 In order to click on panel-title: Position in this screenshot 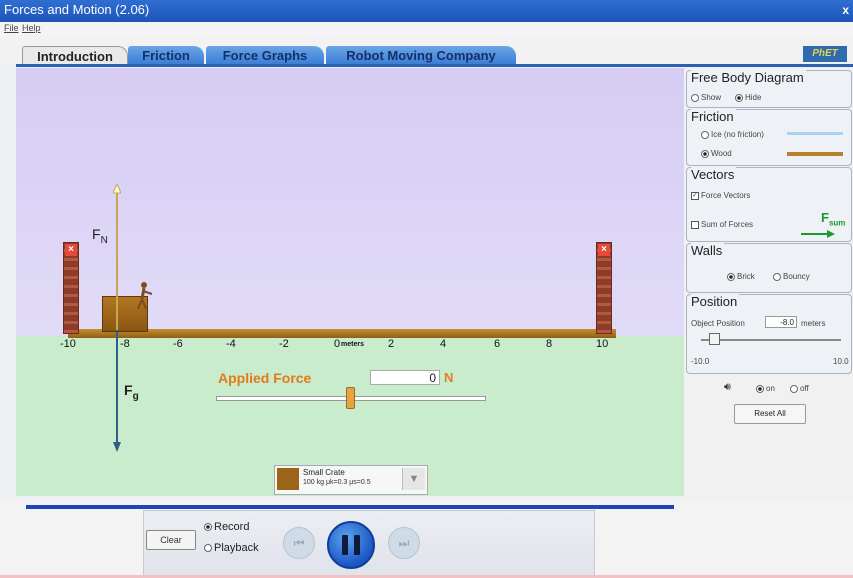, I will do `click(715, 301)`.